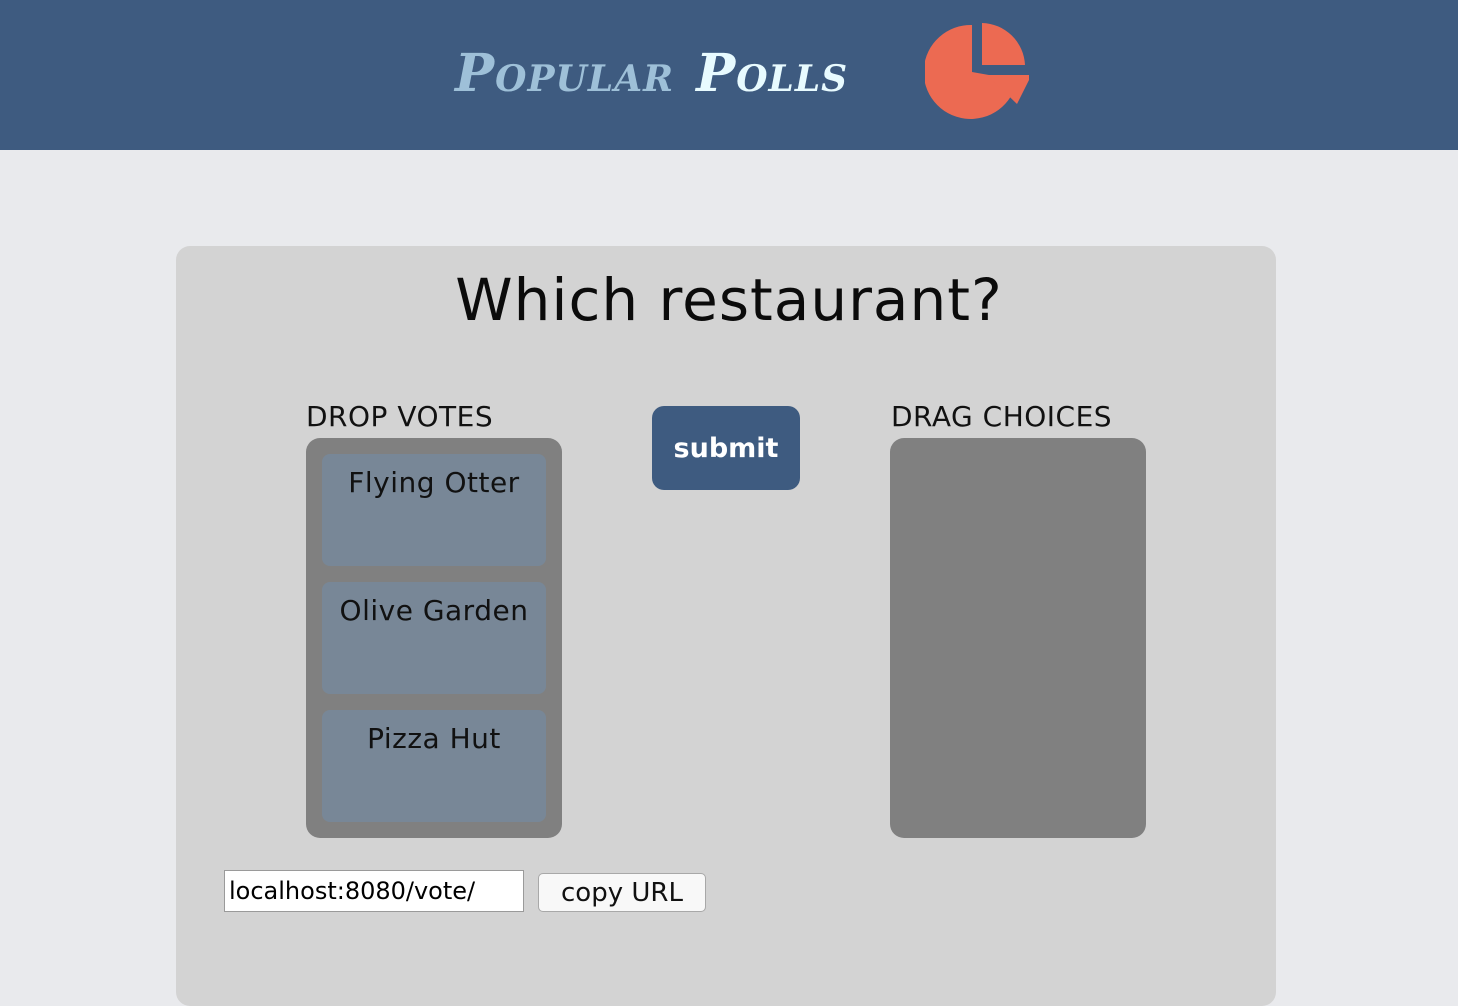 The image size is (1458, 1006). What do you see at coordinates (977, 71) in the screenshot?
I see `pie-chart-icon` at bounding box center [977, 71].